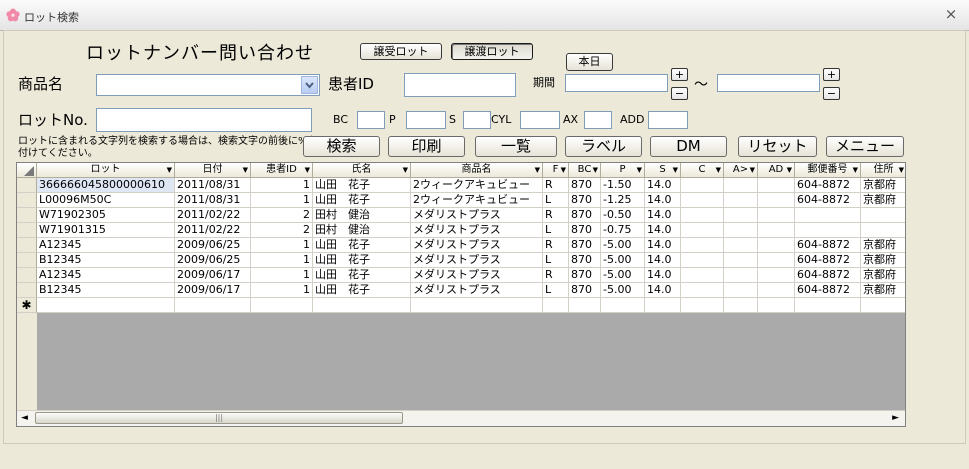  I want to click on table-cell: 2011/08/31, so click(213, 200).